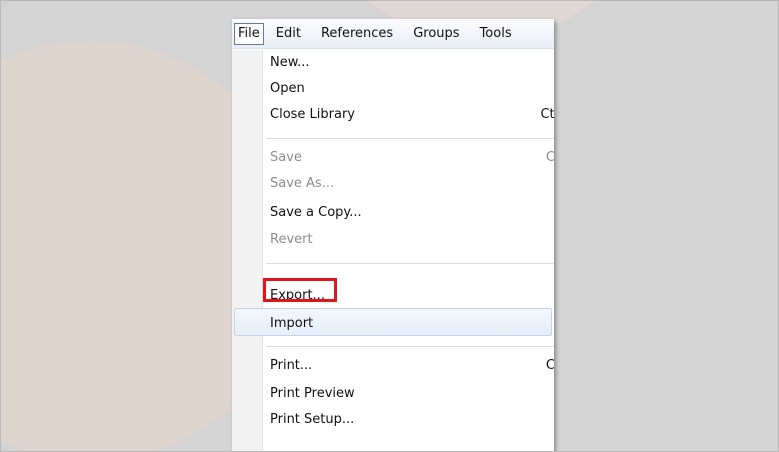  What do you see at coordinates (247, 250) in the screenshot?
I see `menu-icon-gutter` at bounding box center [247, 250].